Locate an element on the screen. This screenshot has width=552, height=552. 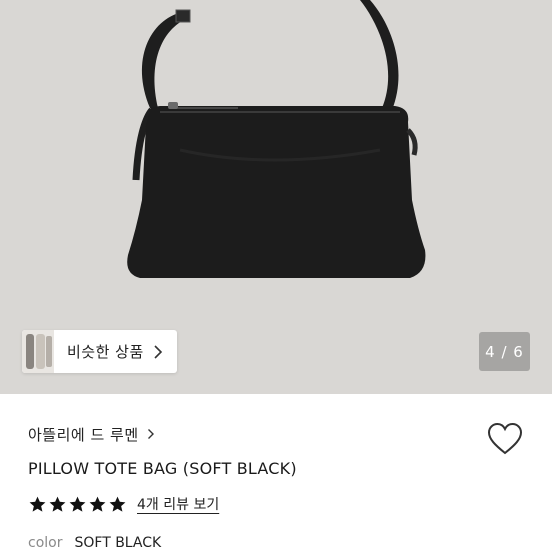
product-rating: 4개 리뷰 보기 is located at coordinates (123, 504).